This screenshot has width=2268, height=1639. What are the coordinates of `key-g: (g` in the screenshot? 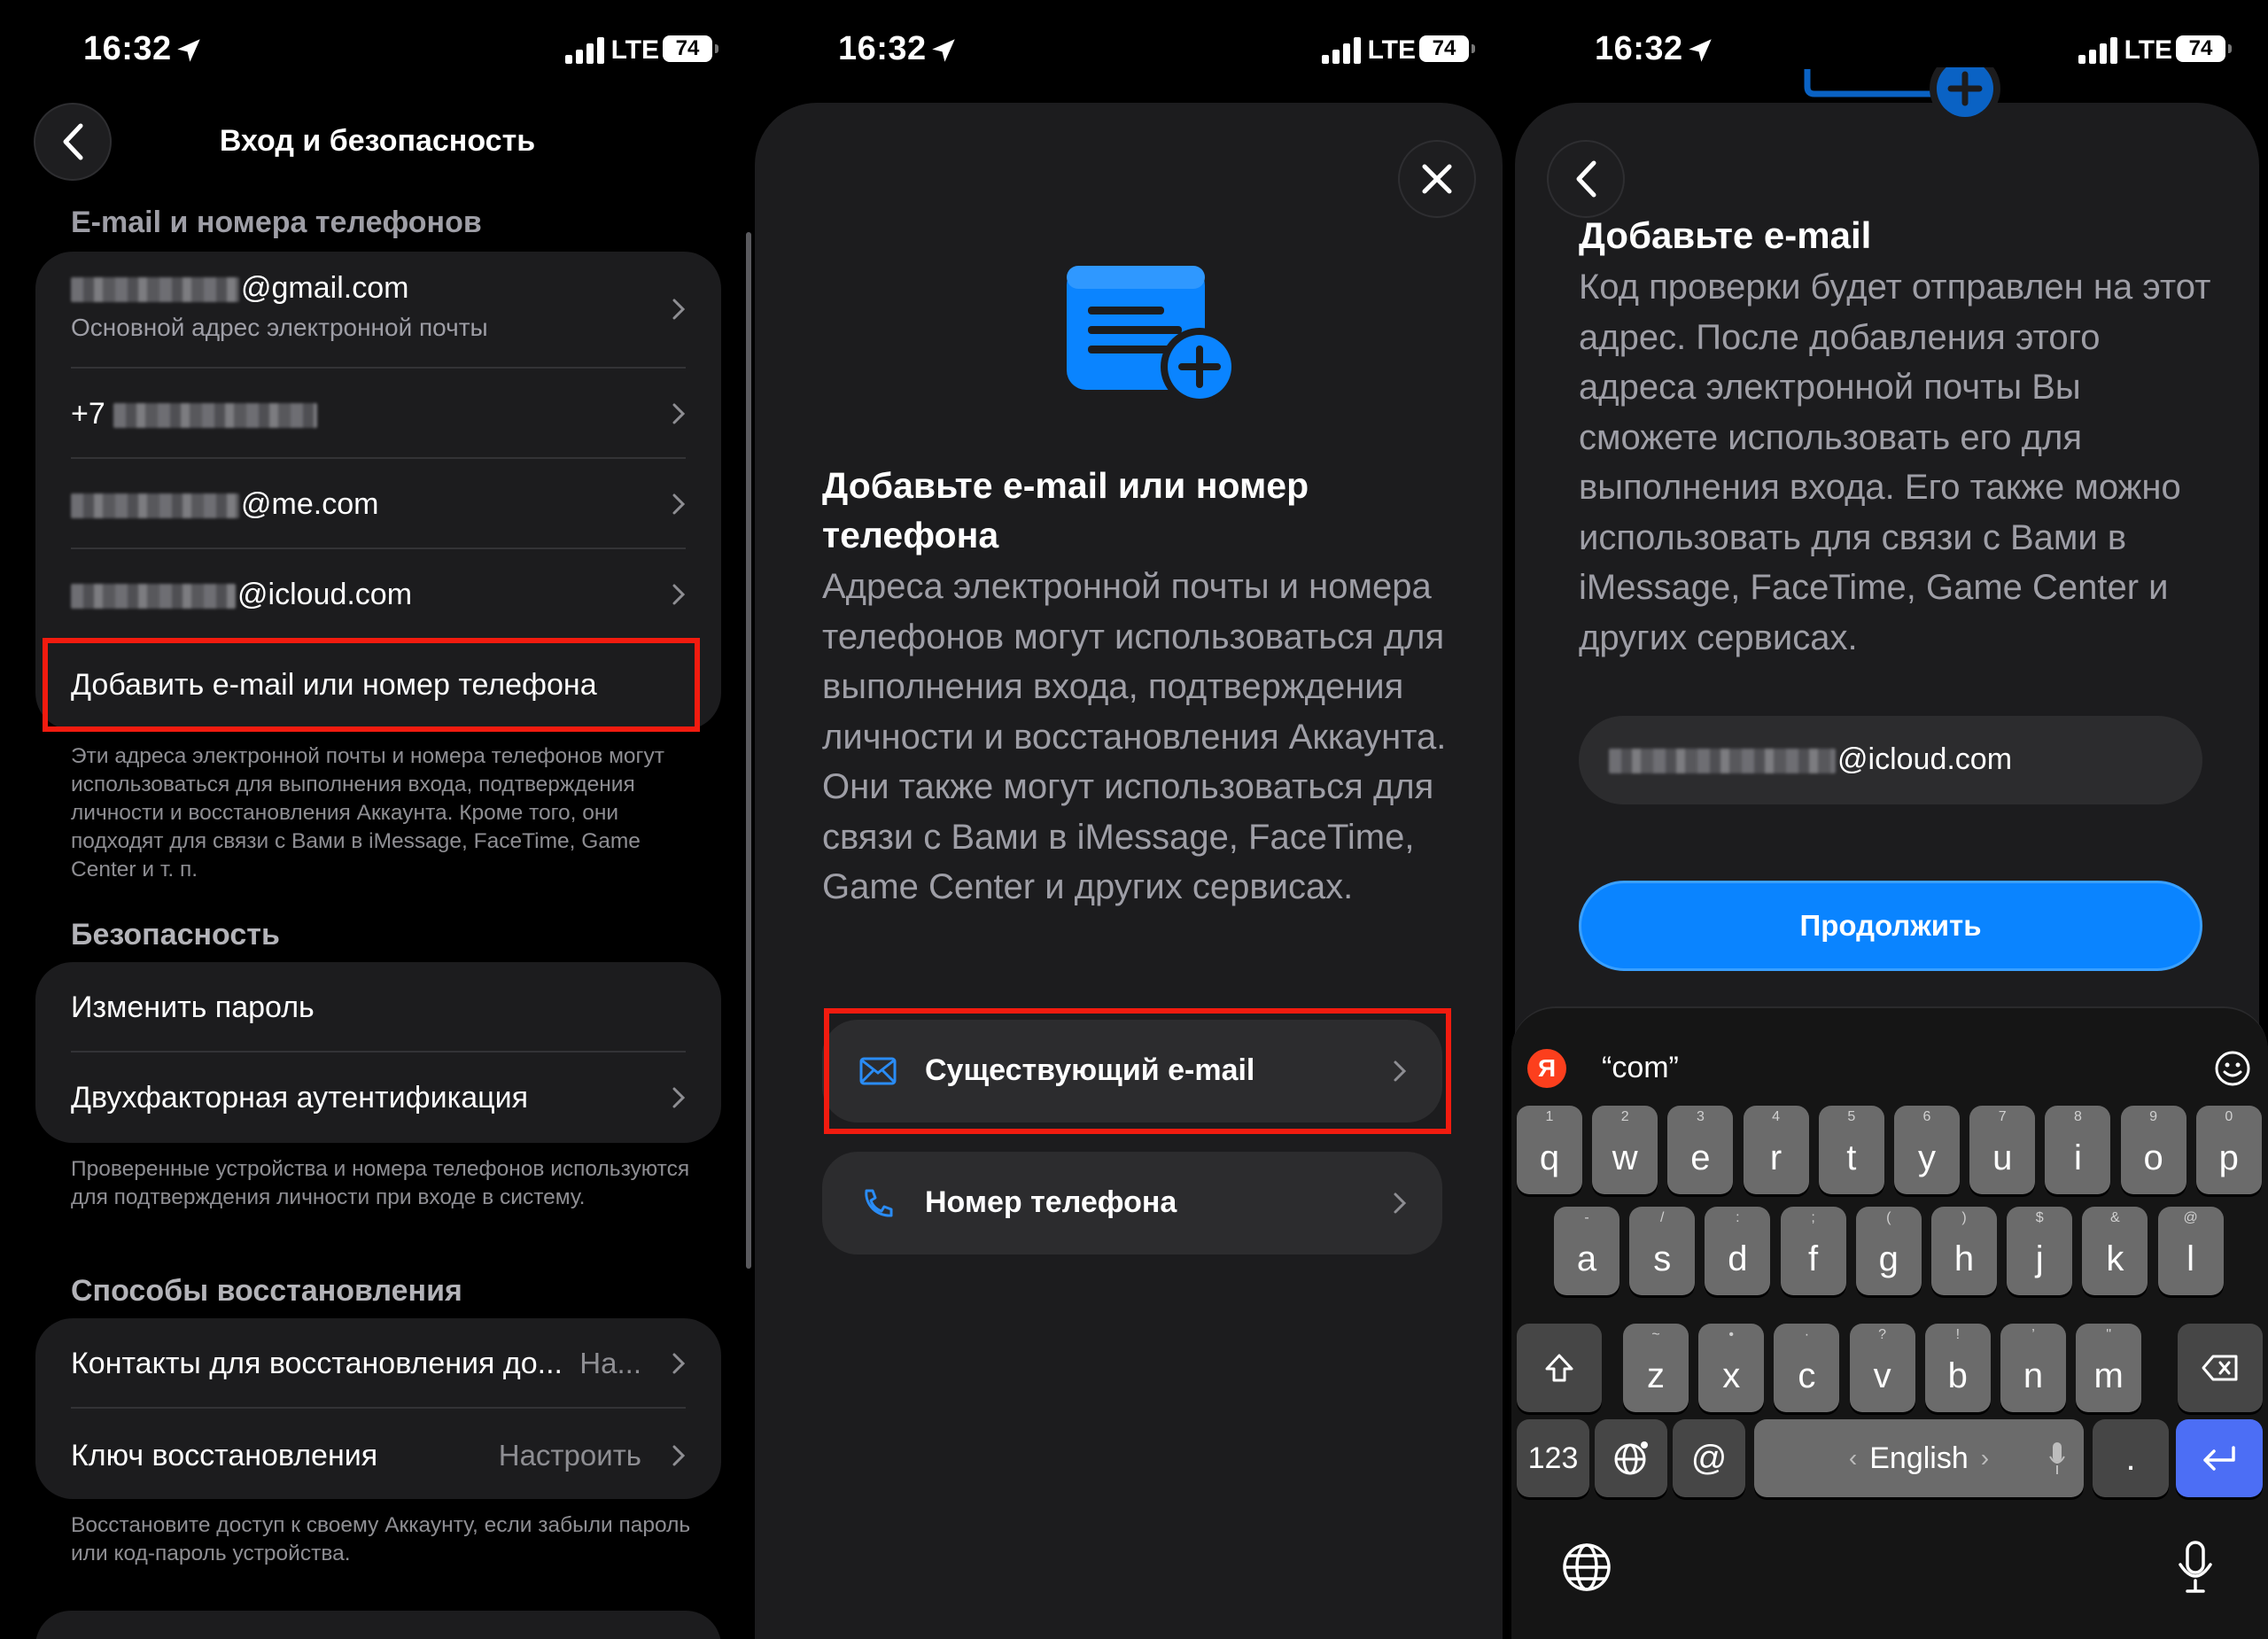 It's located at (1888, 1251).